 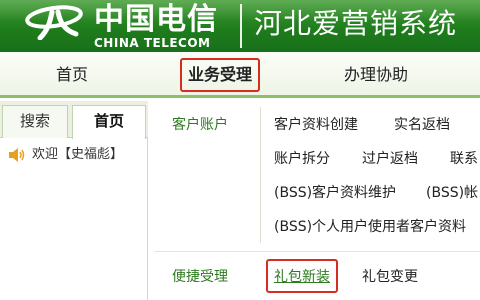 What do you see at coordinates (17, 154) in the screenshot?
I see `speaker-icon` at bounding box center [17, 154].